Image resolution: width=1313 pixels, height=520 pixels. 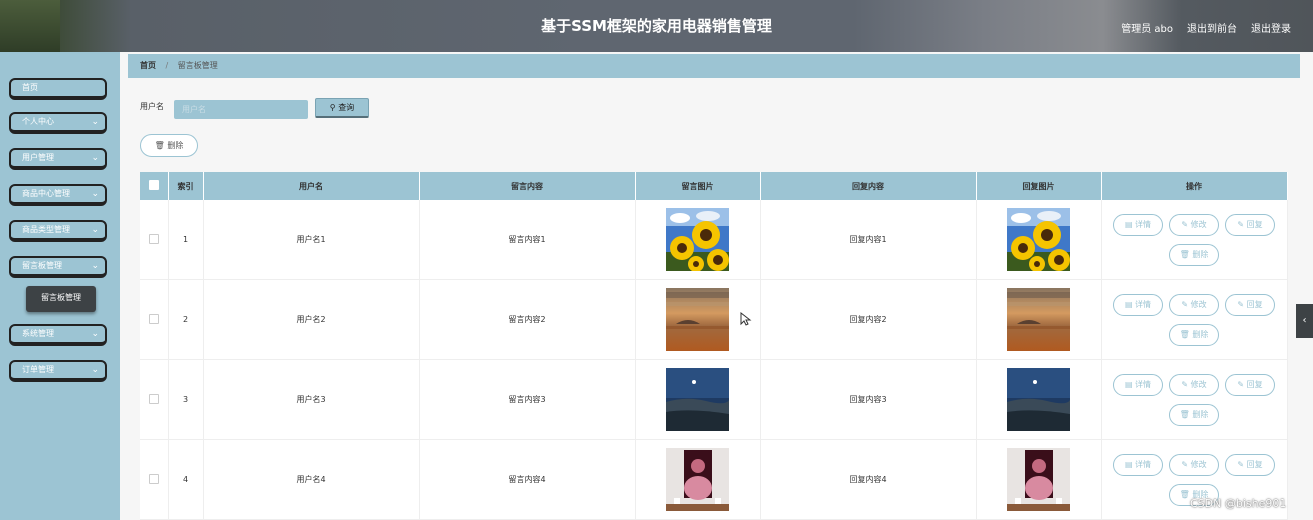 I want to click on sidebar-item-label: 商品类型管理, so click(x=46, y=229).